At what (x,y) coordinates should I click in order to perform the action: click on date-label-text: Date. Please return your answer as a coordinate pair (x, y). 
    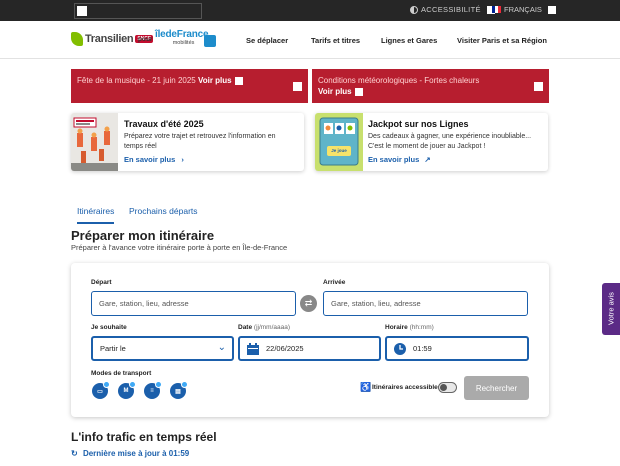
    Looking at the image, I should click on (245, 327).